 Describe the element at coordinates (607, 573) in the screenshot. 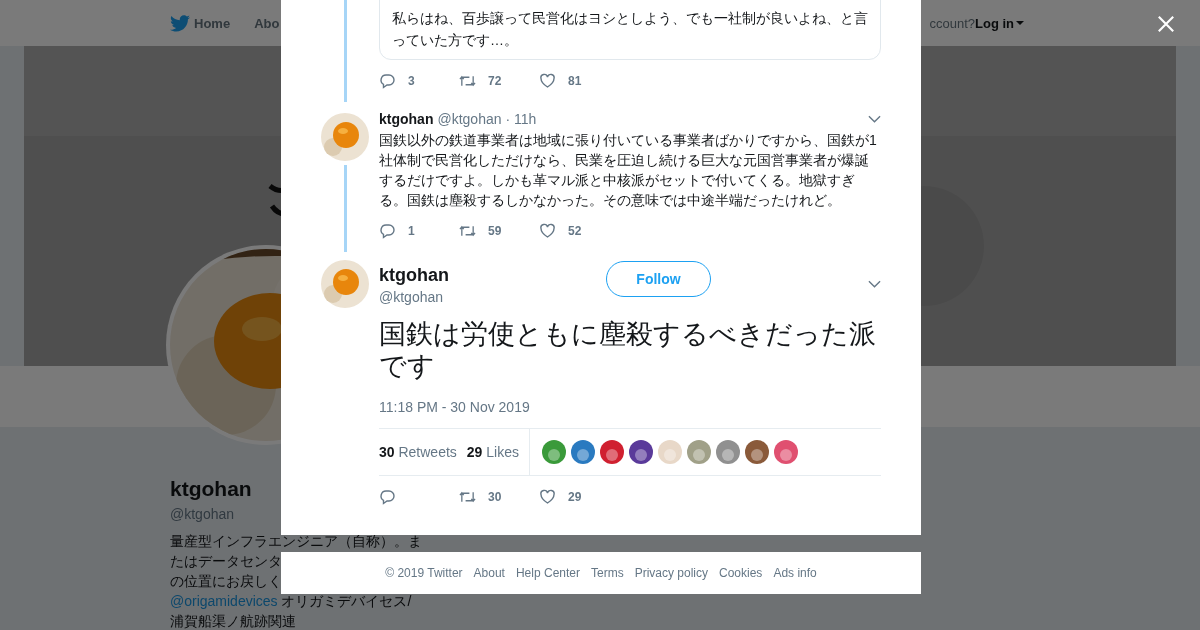

I see `footer-link: Terms` at that location.